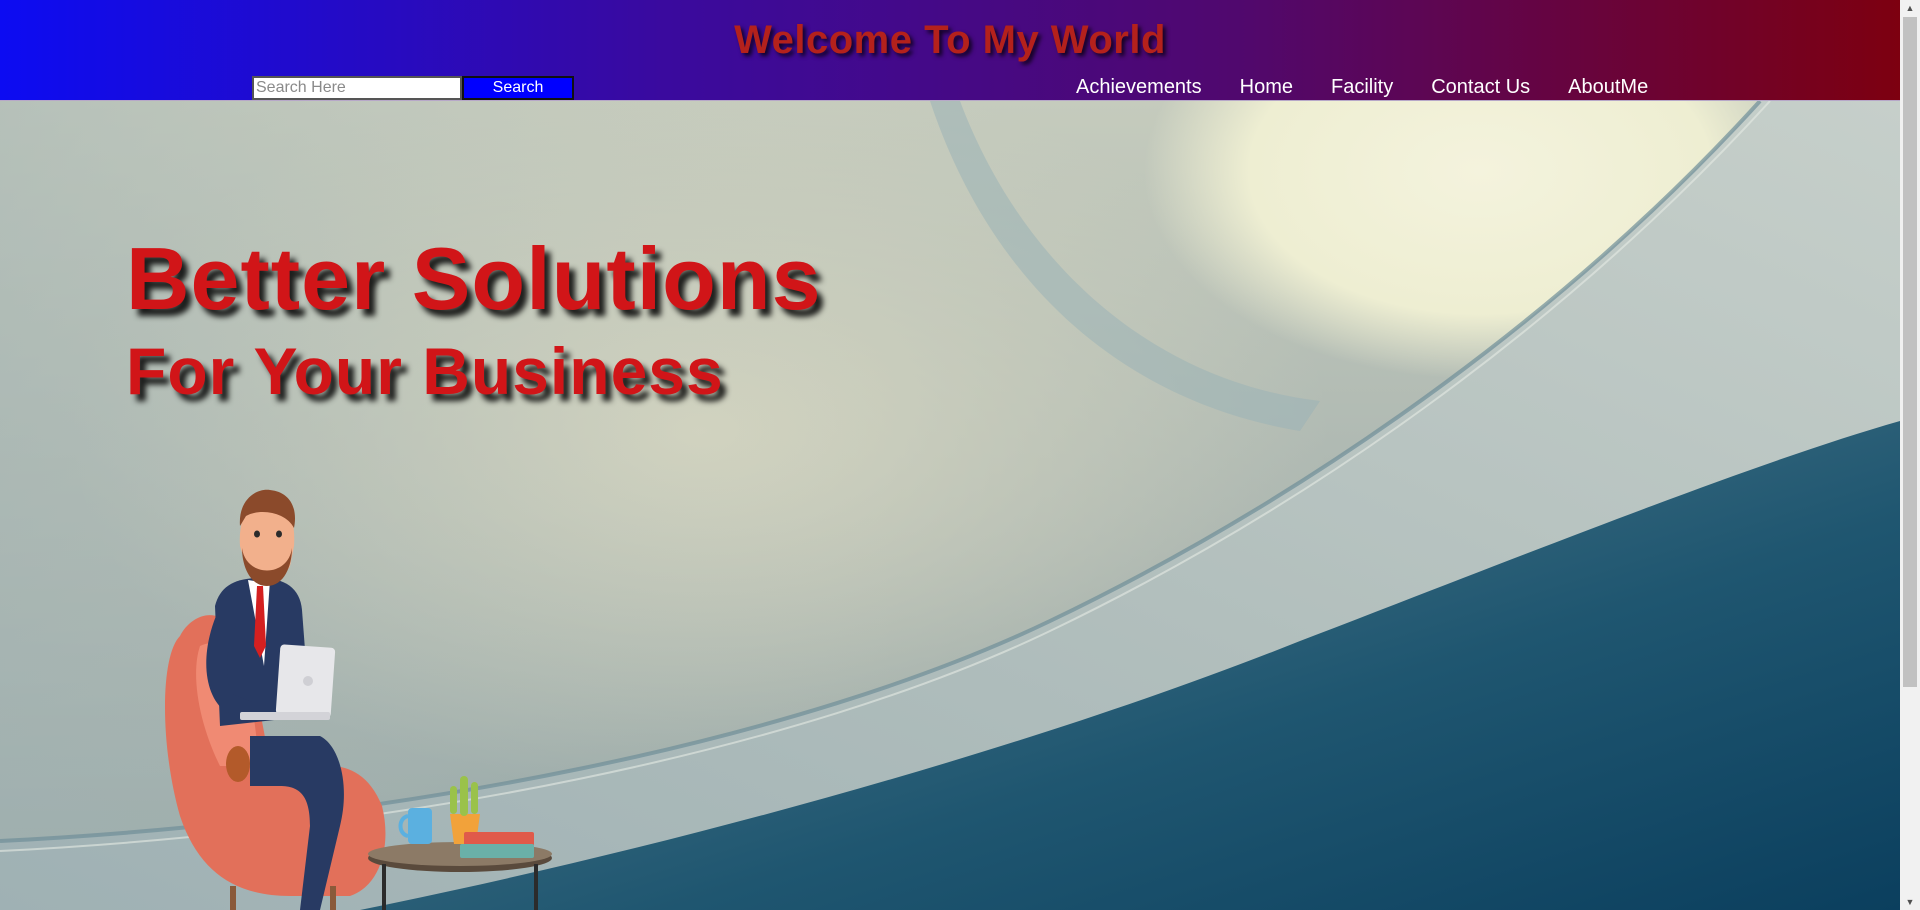 The height and width of the screenshot is (910, 1920). I want to click on nav-item-facility: Facility, so click(1362, 87).